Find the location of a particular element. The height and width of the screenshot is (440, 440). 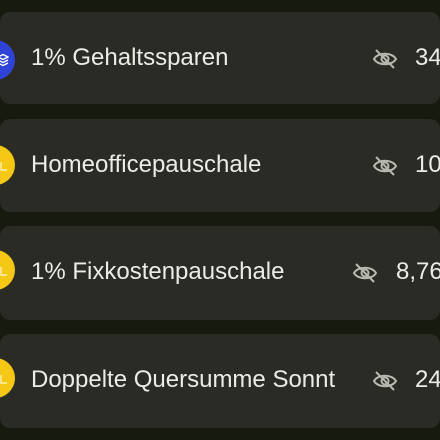

item-amount: 24 is located at coordinates (427, 379).